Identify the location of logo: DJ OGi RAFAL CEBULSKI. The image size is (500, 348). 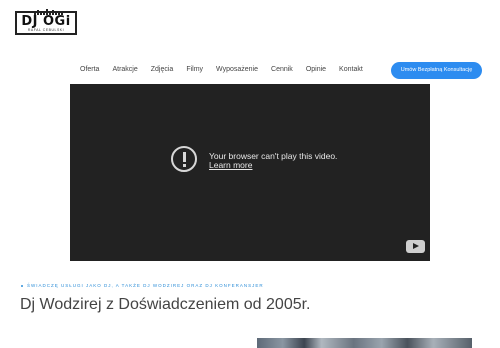
(46, 22).